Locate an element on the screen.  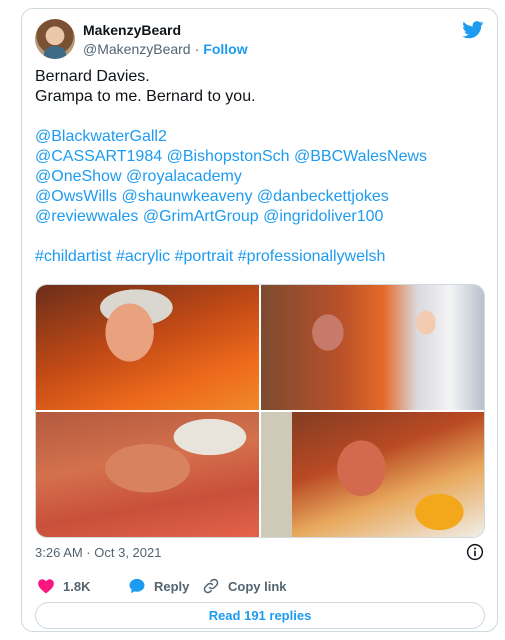
avatar is located at coordinates (55, 39).